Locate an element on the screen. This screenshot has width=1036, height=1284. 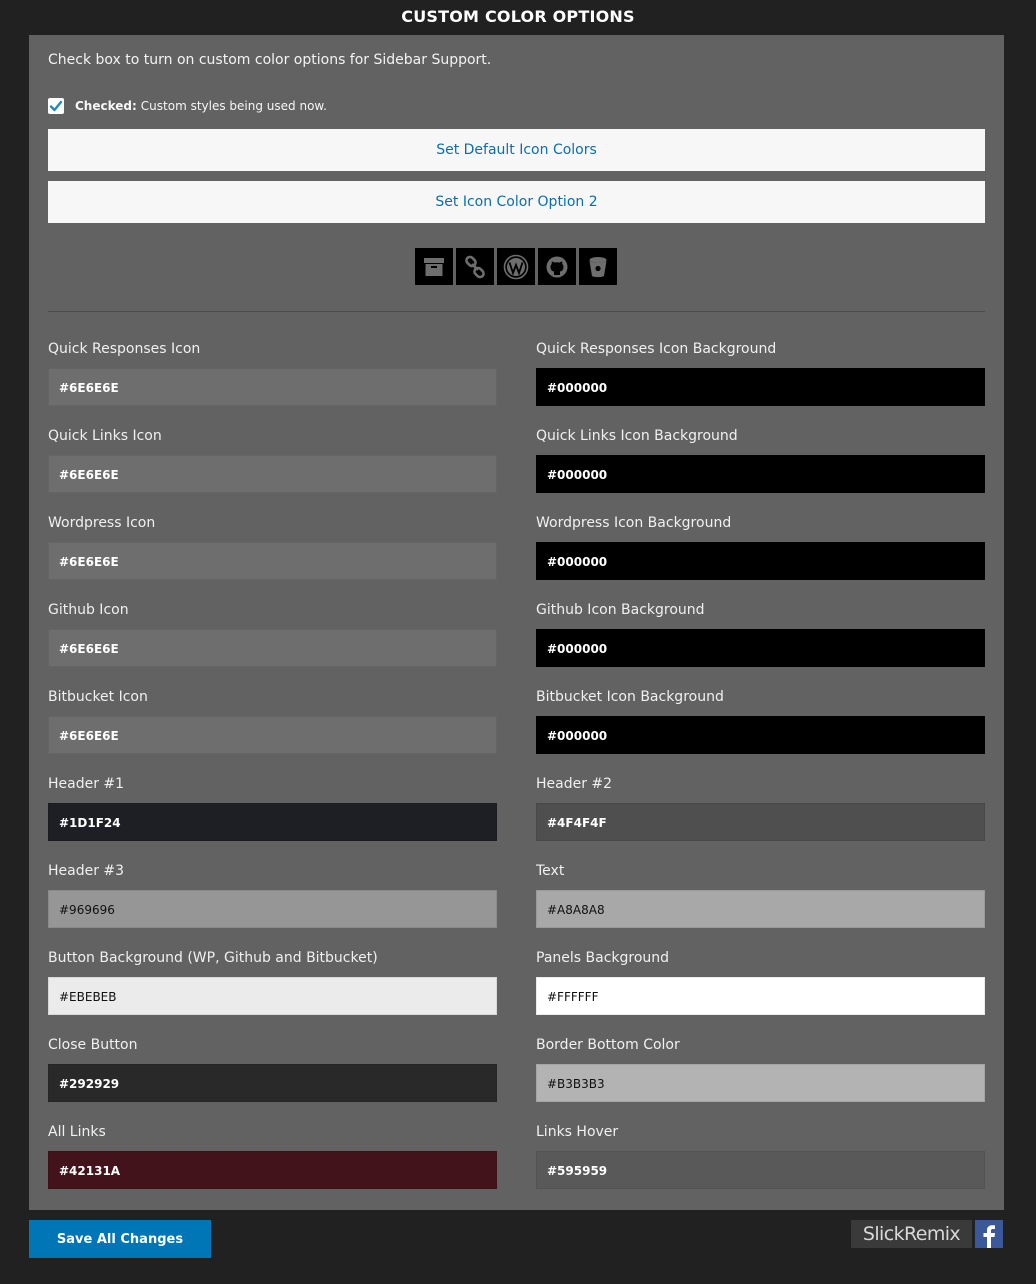
field-text: Text #A8A8A8 is located at coordinates (760, 894).